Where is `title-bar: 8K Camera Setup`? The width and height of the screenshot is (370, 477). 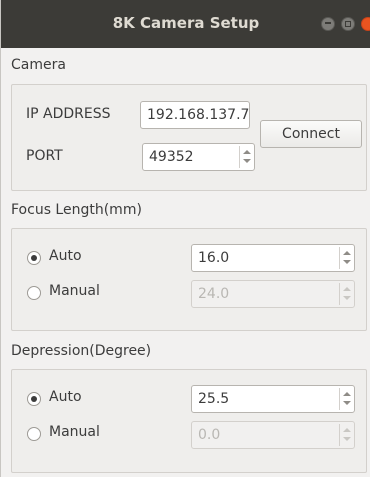
title-bar: 8K Camera Setup is located at coordinates (185, 24).